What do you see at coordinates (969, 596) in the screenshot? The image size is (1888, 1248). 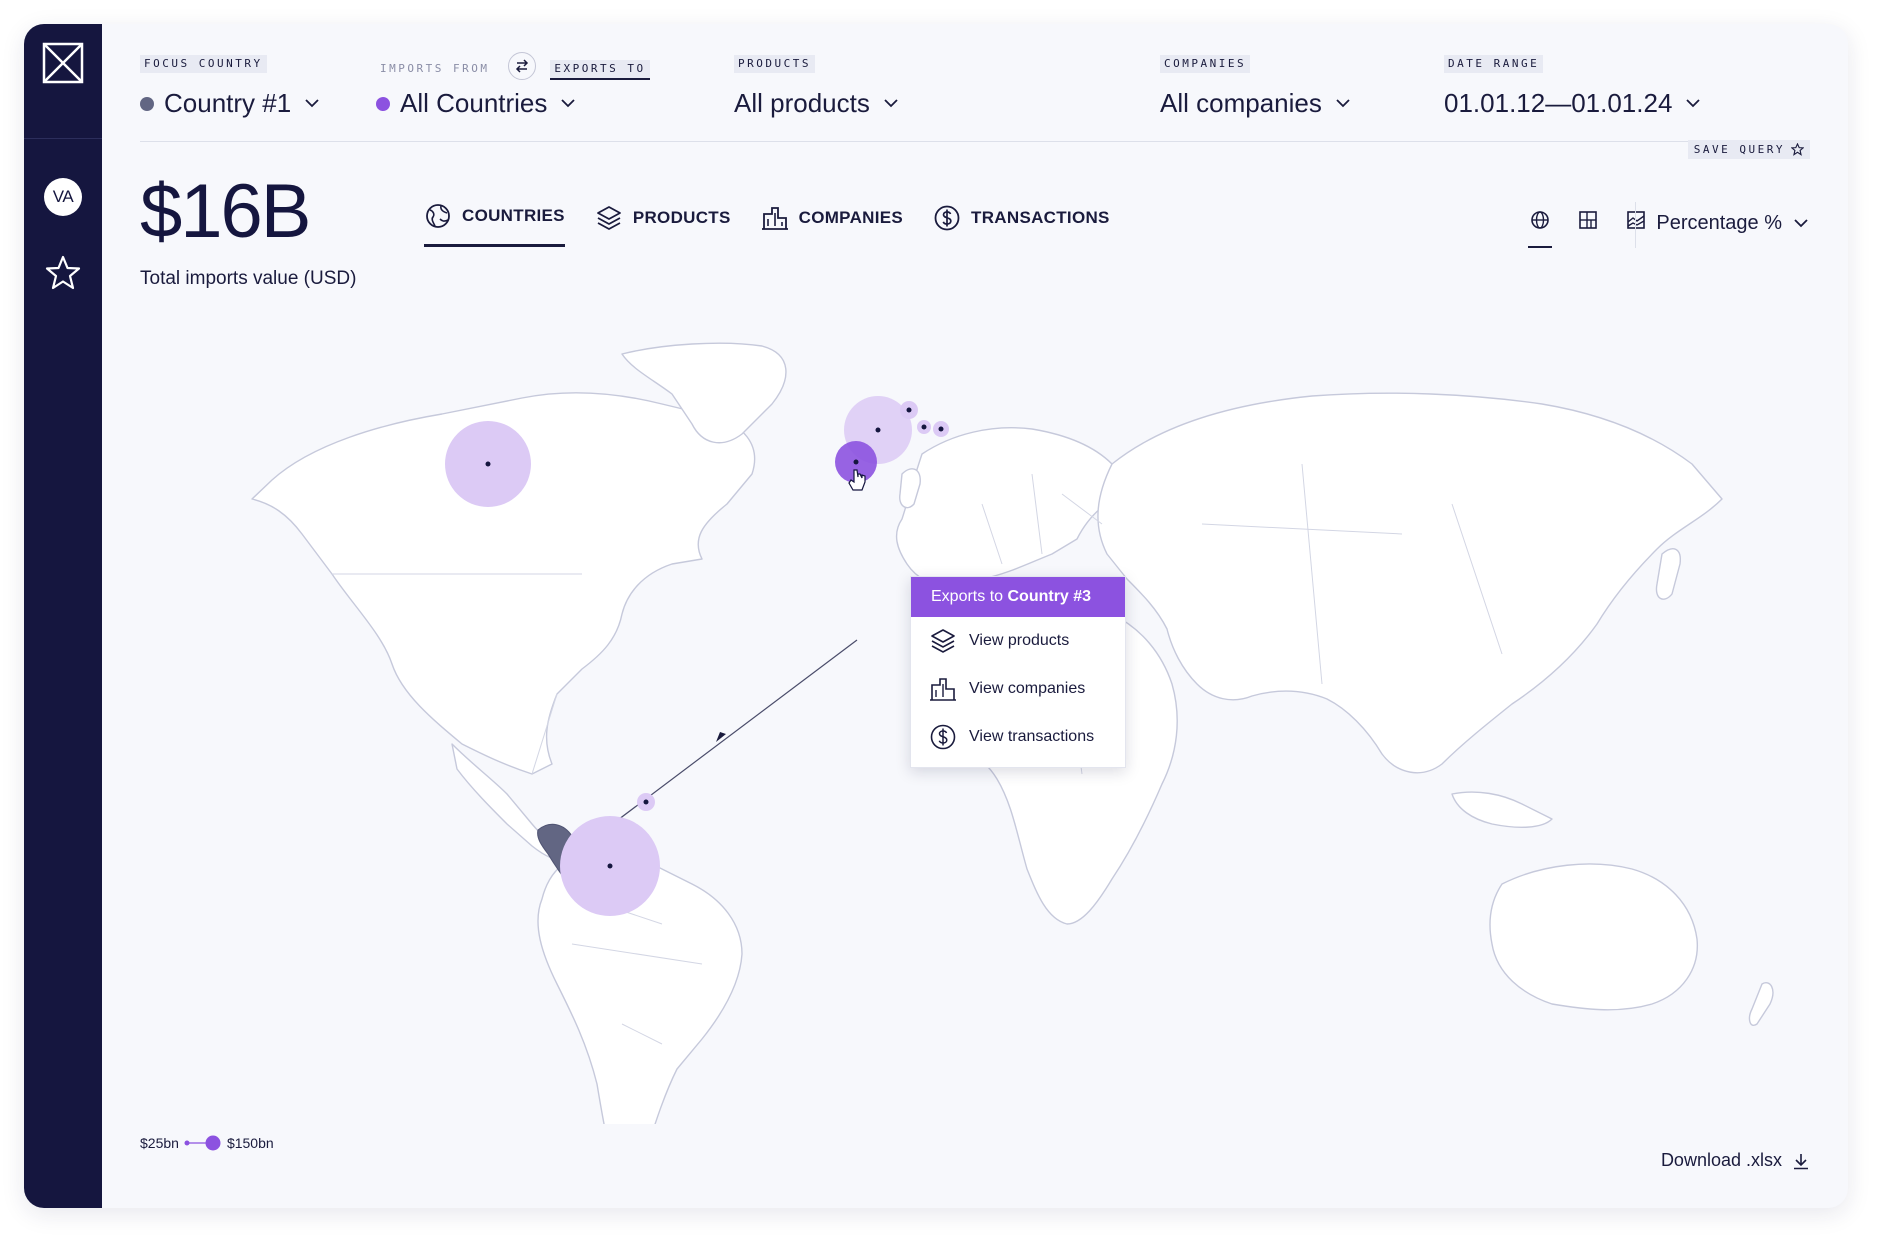 I see `tooltip-prefix: Exports to` at bounding box center [969, 596].